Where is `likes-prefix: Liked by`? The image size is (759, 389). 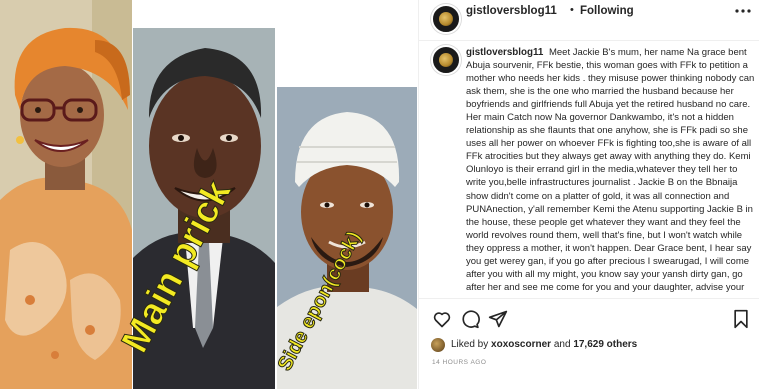
likes-prefix: Liked by is located at coordinates (470, 344).